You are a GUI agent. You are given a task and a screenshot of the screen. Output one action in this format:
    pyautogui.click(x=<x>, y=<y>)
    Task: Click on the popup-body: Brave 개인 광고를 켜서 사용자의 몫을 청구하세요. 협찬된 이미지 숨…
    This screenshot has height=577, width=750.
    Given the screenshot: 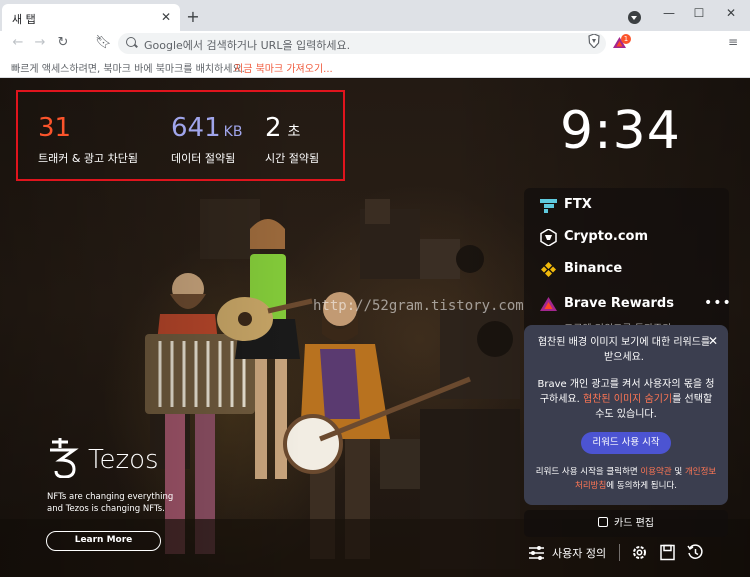 What is the action you would take?
    pyautogui.click(x=626, y=399)
    